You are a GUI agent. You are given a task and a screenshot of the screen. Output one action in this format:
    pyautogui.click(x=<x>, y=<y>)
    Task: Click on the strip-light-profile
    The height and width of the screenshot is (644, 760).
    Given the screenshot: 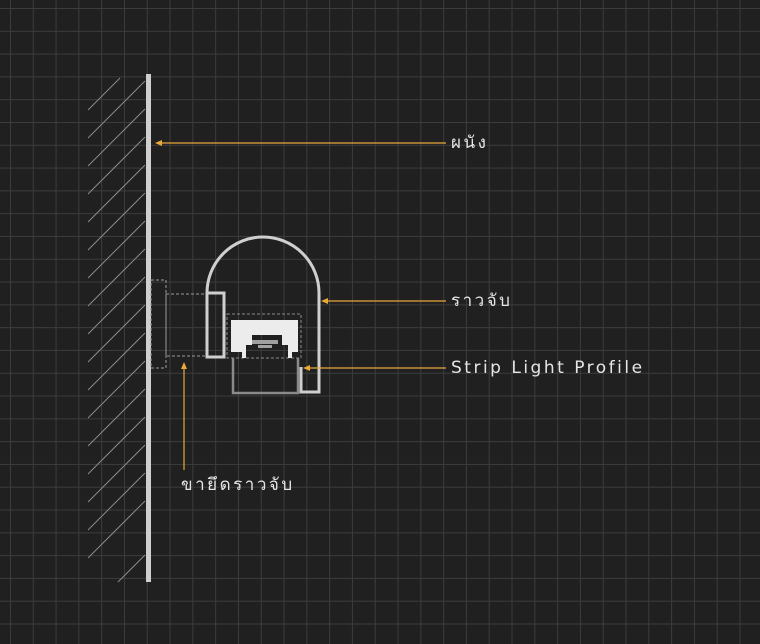 What is the action you would take?
    pyautogui.click(x=264, y=354)
    